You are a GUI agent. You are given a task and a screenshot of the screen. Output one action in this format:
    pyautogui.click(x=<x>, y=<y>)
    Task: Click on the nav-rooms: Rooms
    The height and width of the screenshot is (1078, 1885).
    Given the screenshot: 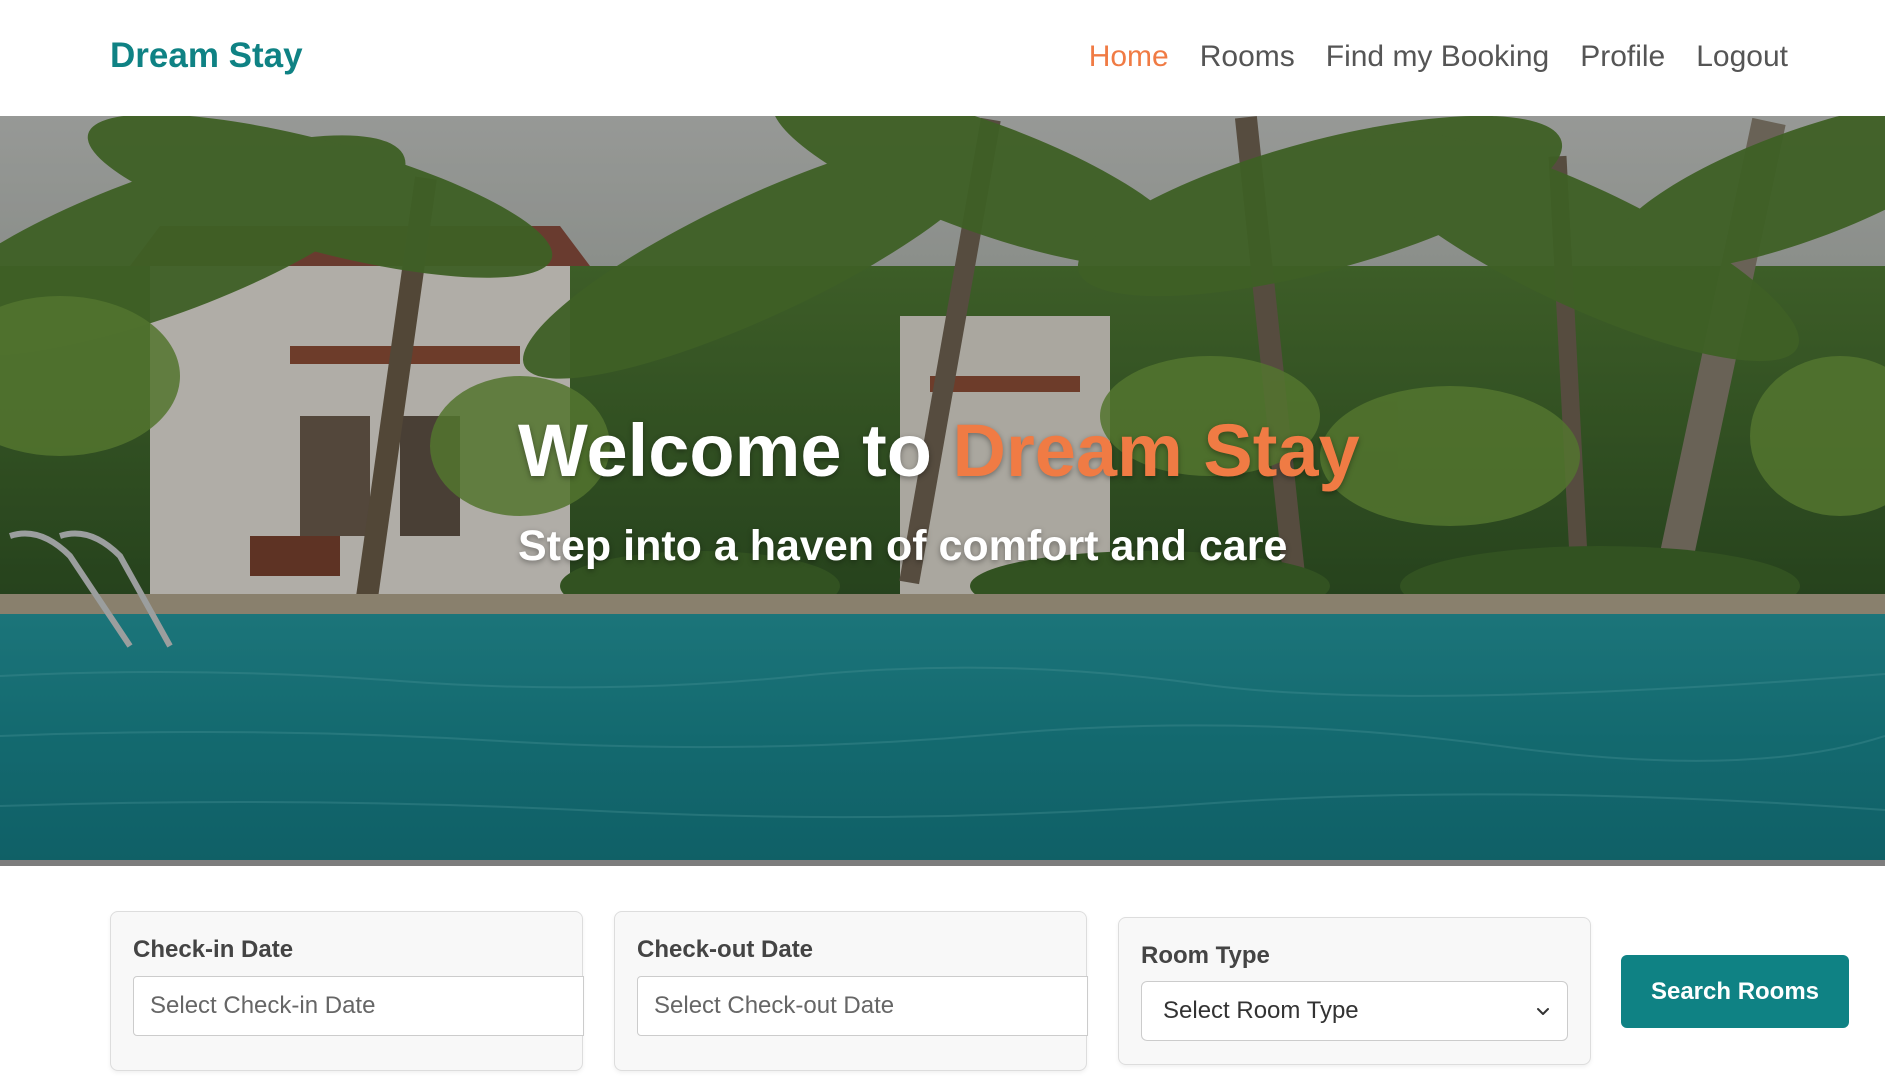 What is the action you would take?
    pyautogui.click(x=1247, y=57)
    